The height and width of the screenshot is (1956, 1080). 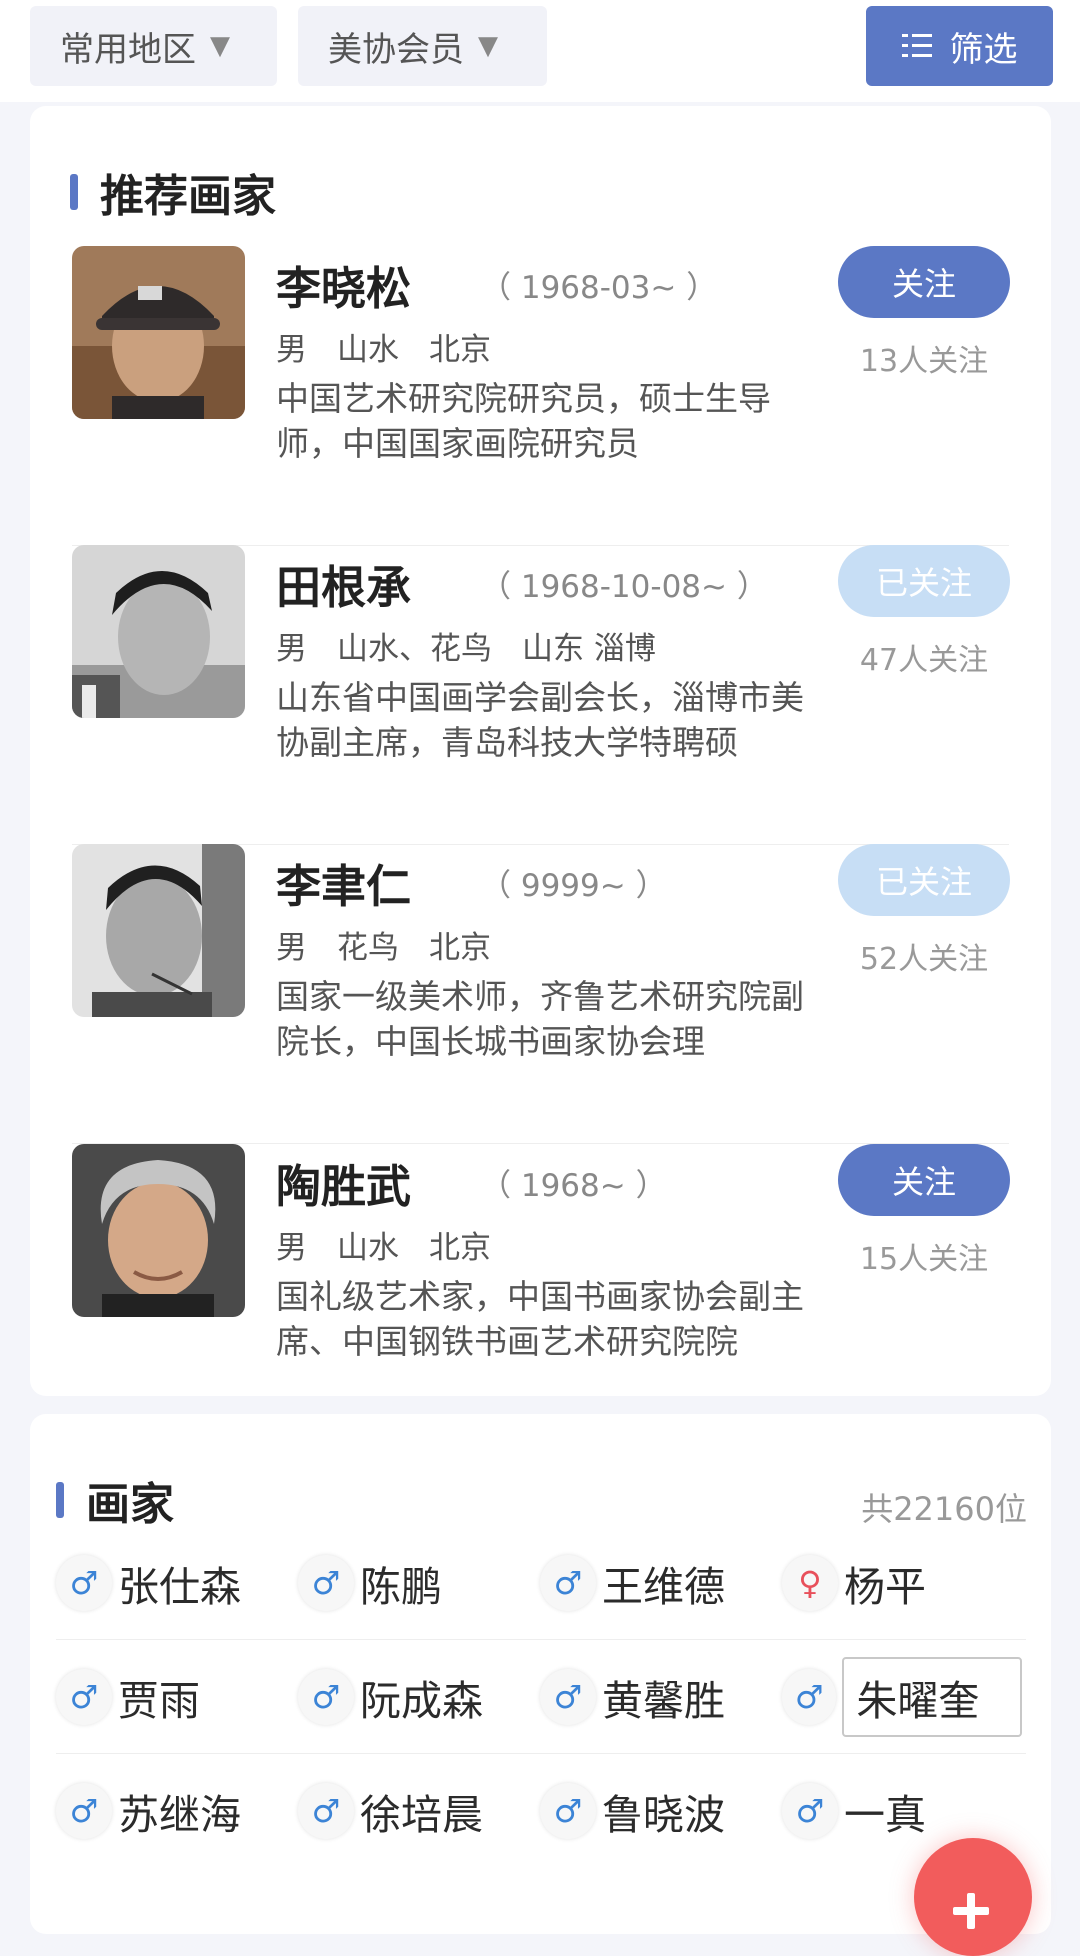 I want to click on list-icon, so click(x=916, y=46).